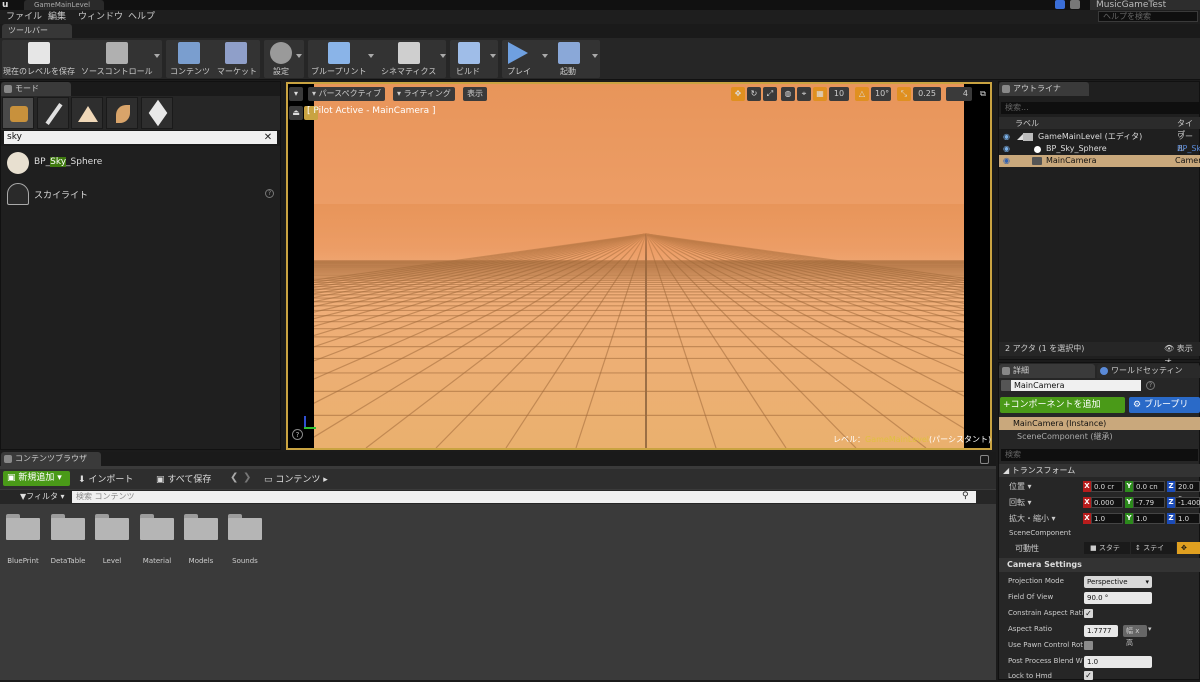 Image resolution: width=1200 pixels, height=682 pixels. What do you see at coordinates (1060, 4) in the screenshot?
I see `minimize-icon` at bounding box center [1060, 4].